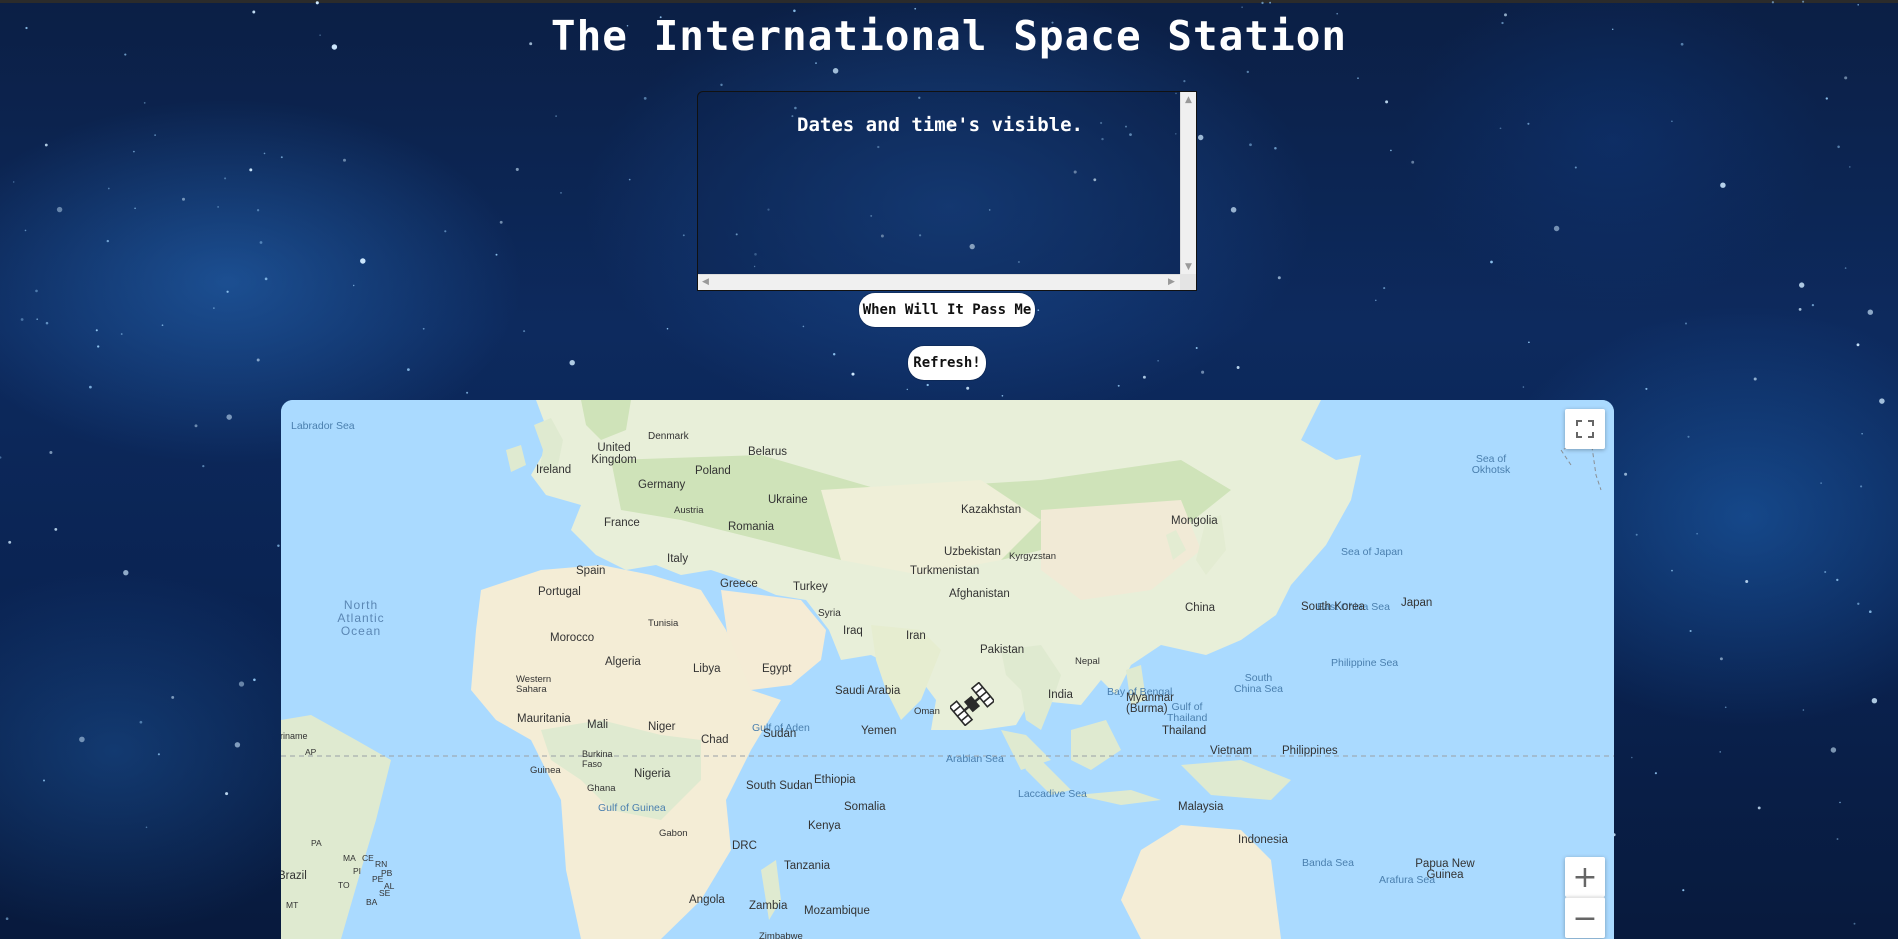 This screenshot has height=939, width=1898. Describe the element at coordinates (779, 786) in the screenshot. I see `map-label-country: South Sudan` at that location.